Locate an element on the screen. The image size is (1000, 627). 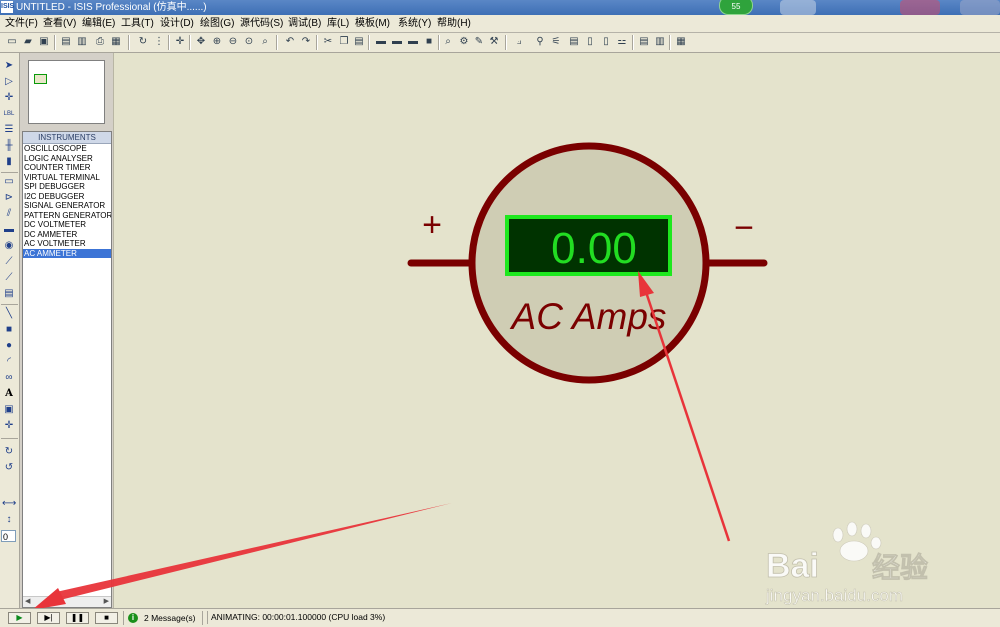
new-file-icon: ▭ is located at coordinates (12, 42).